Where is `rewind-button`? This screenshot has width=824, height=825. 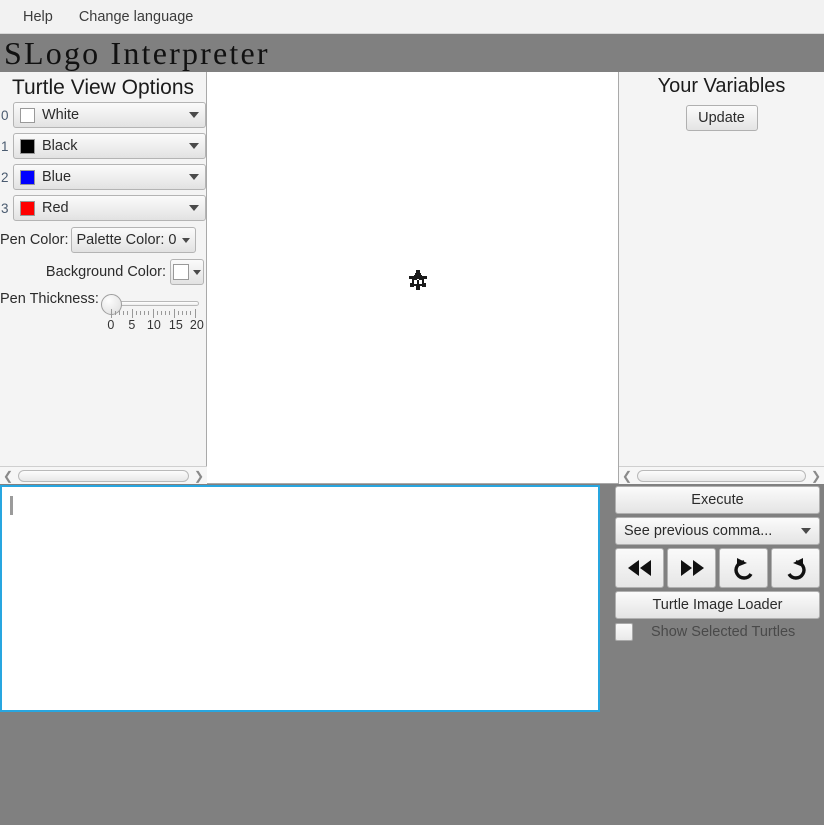 rewind-button is located at coordinates (639, 568).